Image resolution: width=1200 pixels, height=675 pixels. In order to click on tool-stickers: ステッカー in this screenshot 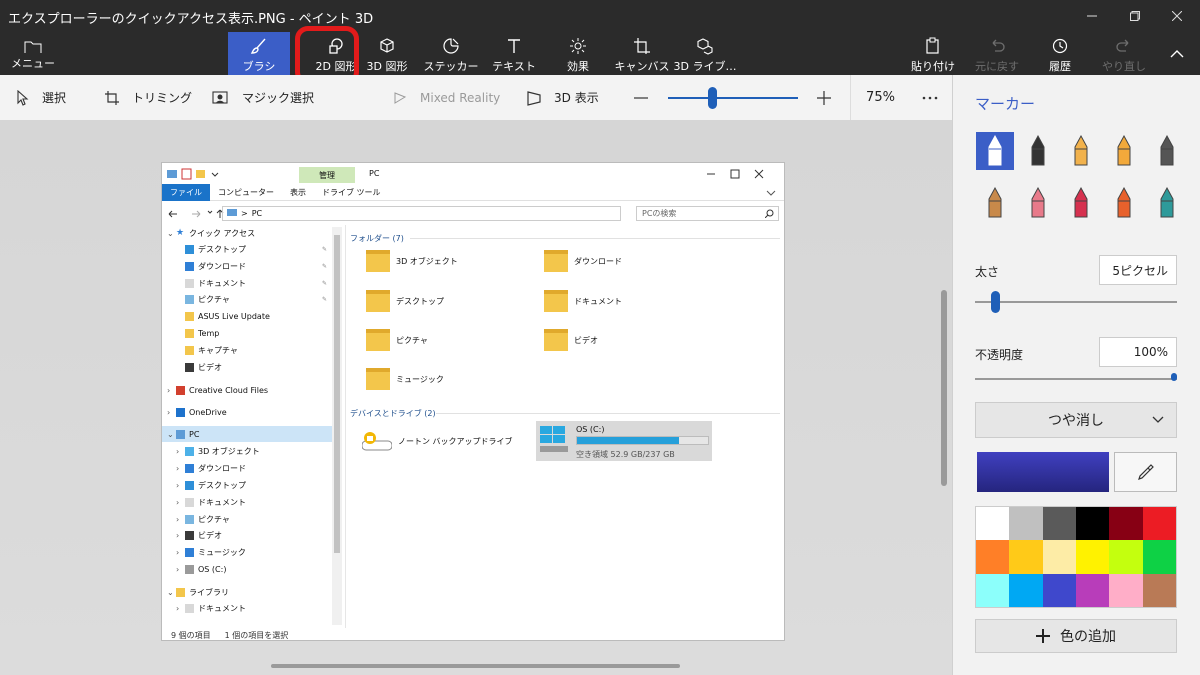, I will do `click(451, 53)`.